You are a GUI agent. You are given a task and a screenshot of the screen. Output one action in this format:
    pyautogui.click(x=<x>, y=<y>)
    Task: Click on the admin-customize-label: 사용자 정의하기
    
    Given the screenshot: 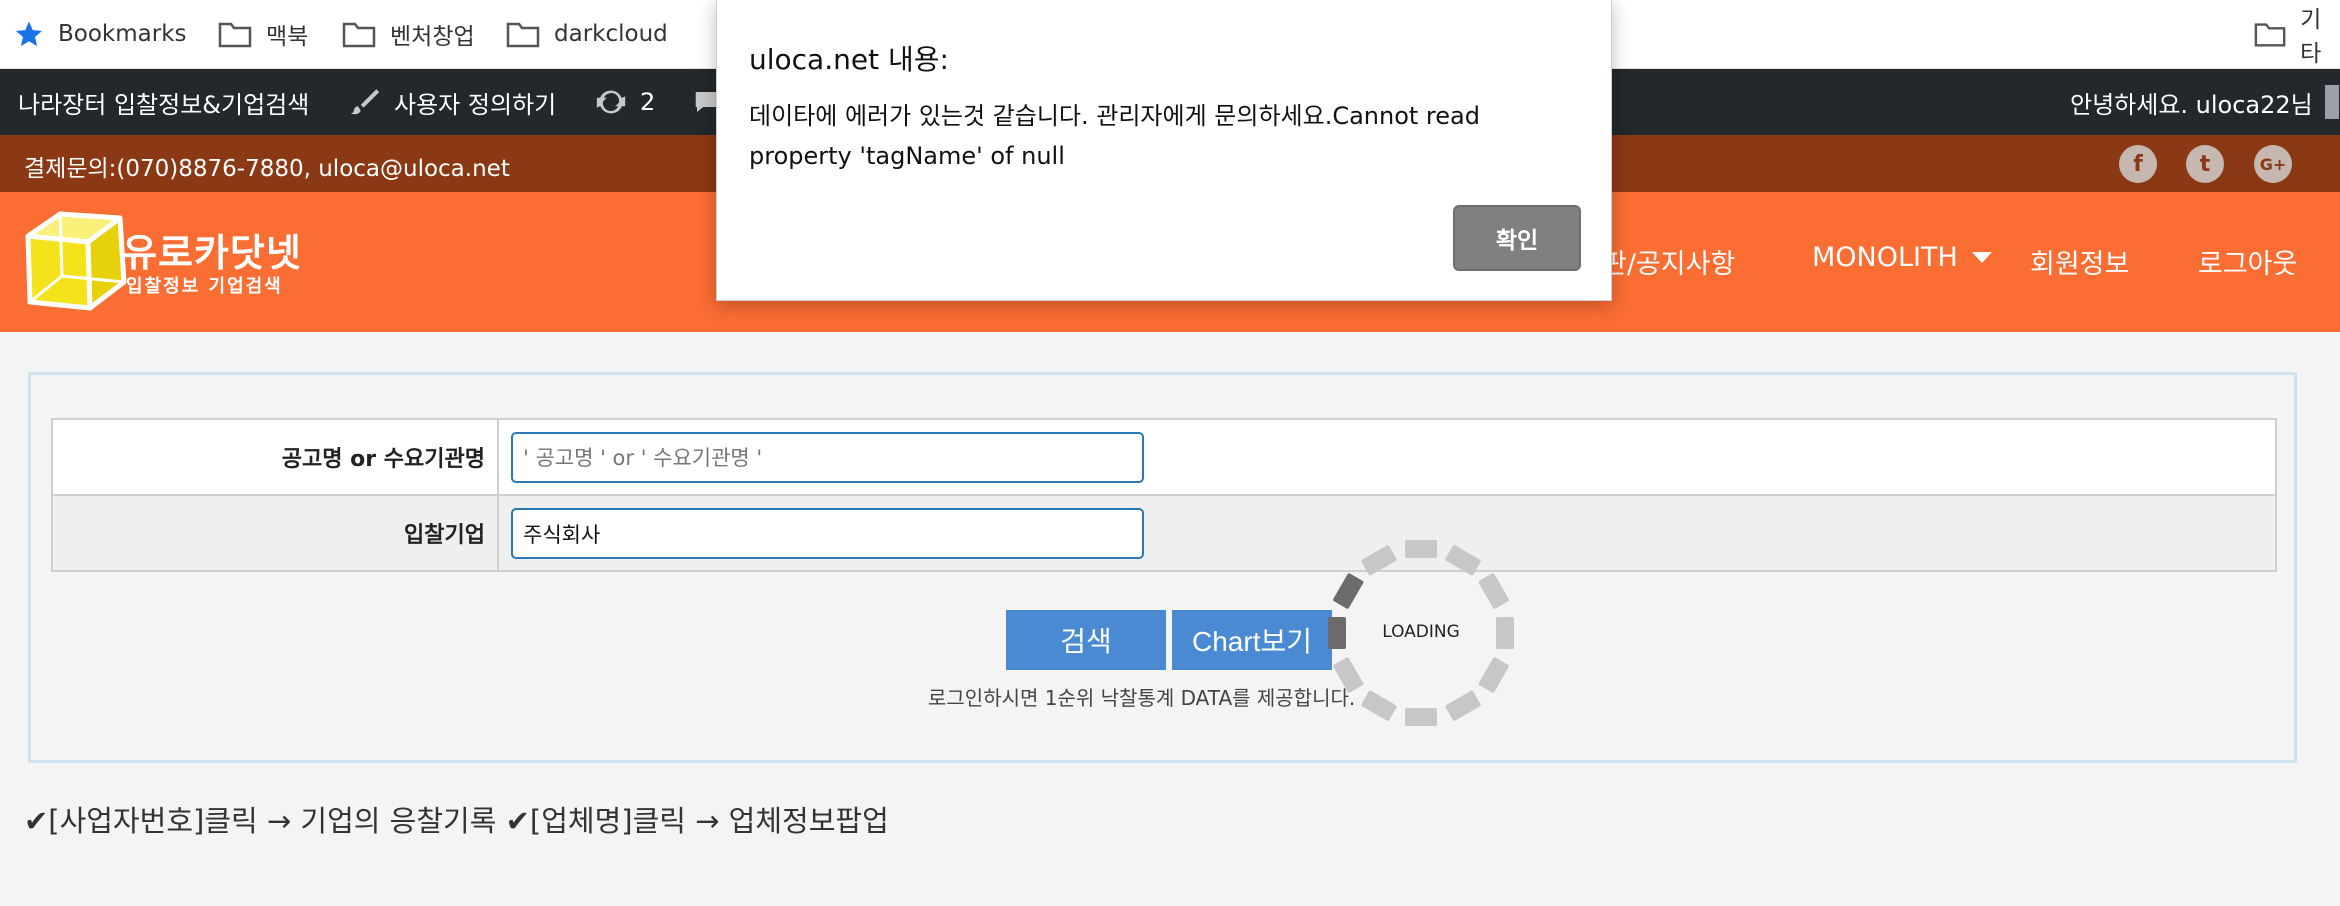 What is the action you would take?
    pyautogui.click(x=475, y=104)
    